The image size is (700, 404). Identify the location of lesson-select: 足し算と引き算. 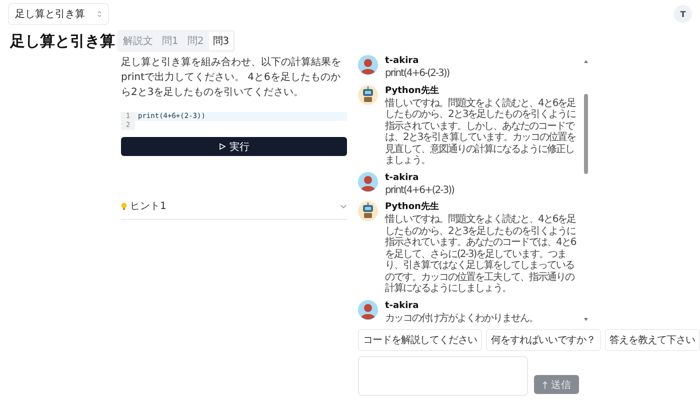
(58, 14).